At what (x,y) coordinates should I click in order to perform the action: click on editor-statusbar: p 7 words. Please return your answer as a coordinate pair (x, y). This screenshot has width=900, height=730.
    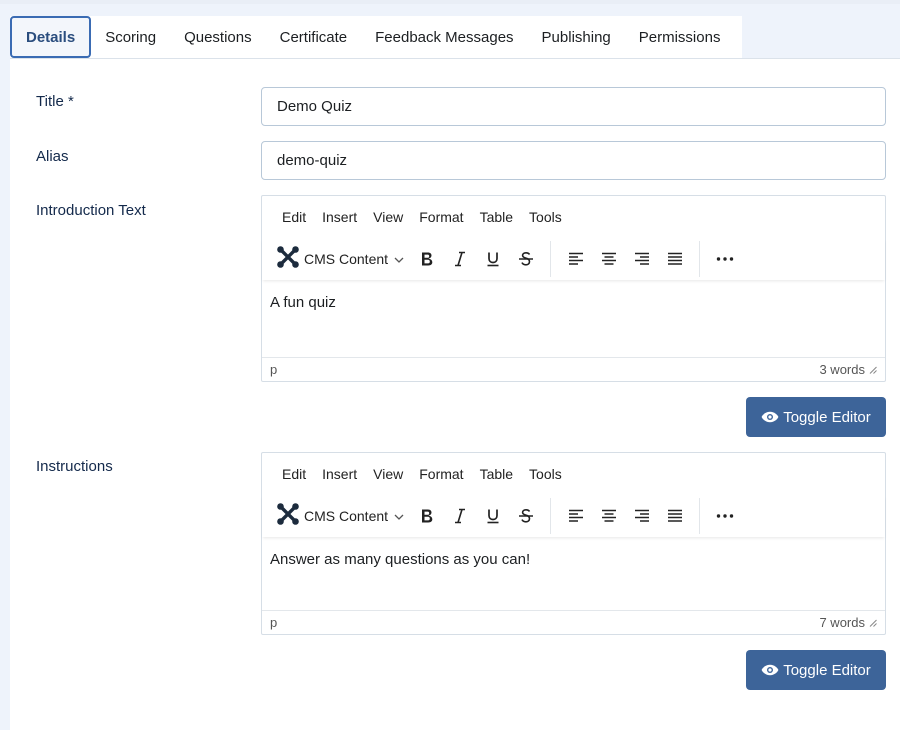
    Looking at the image, I should click on (573, 622).